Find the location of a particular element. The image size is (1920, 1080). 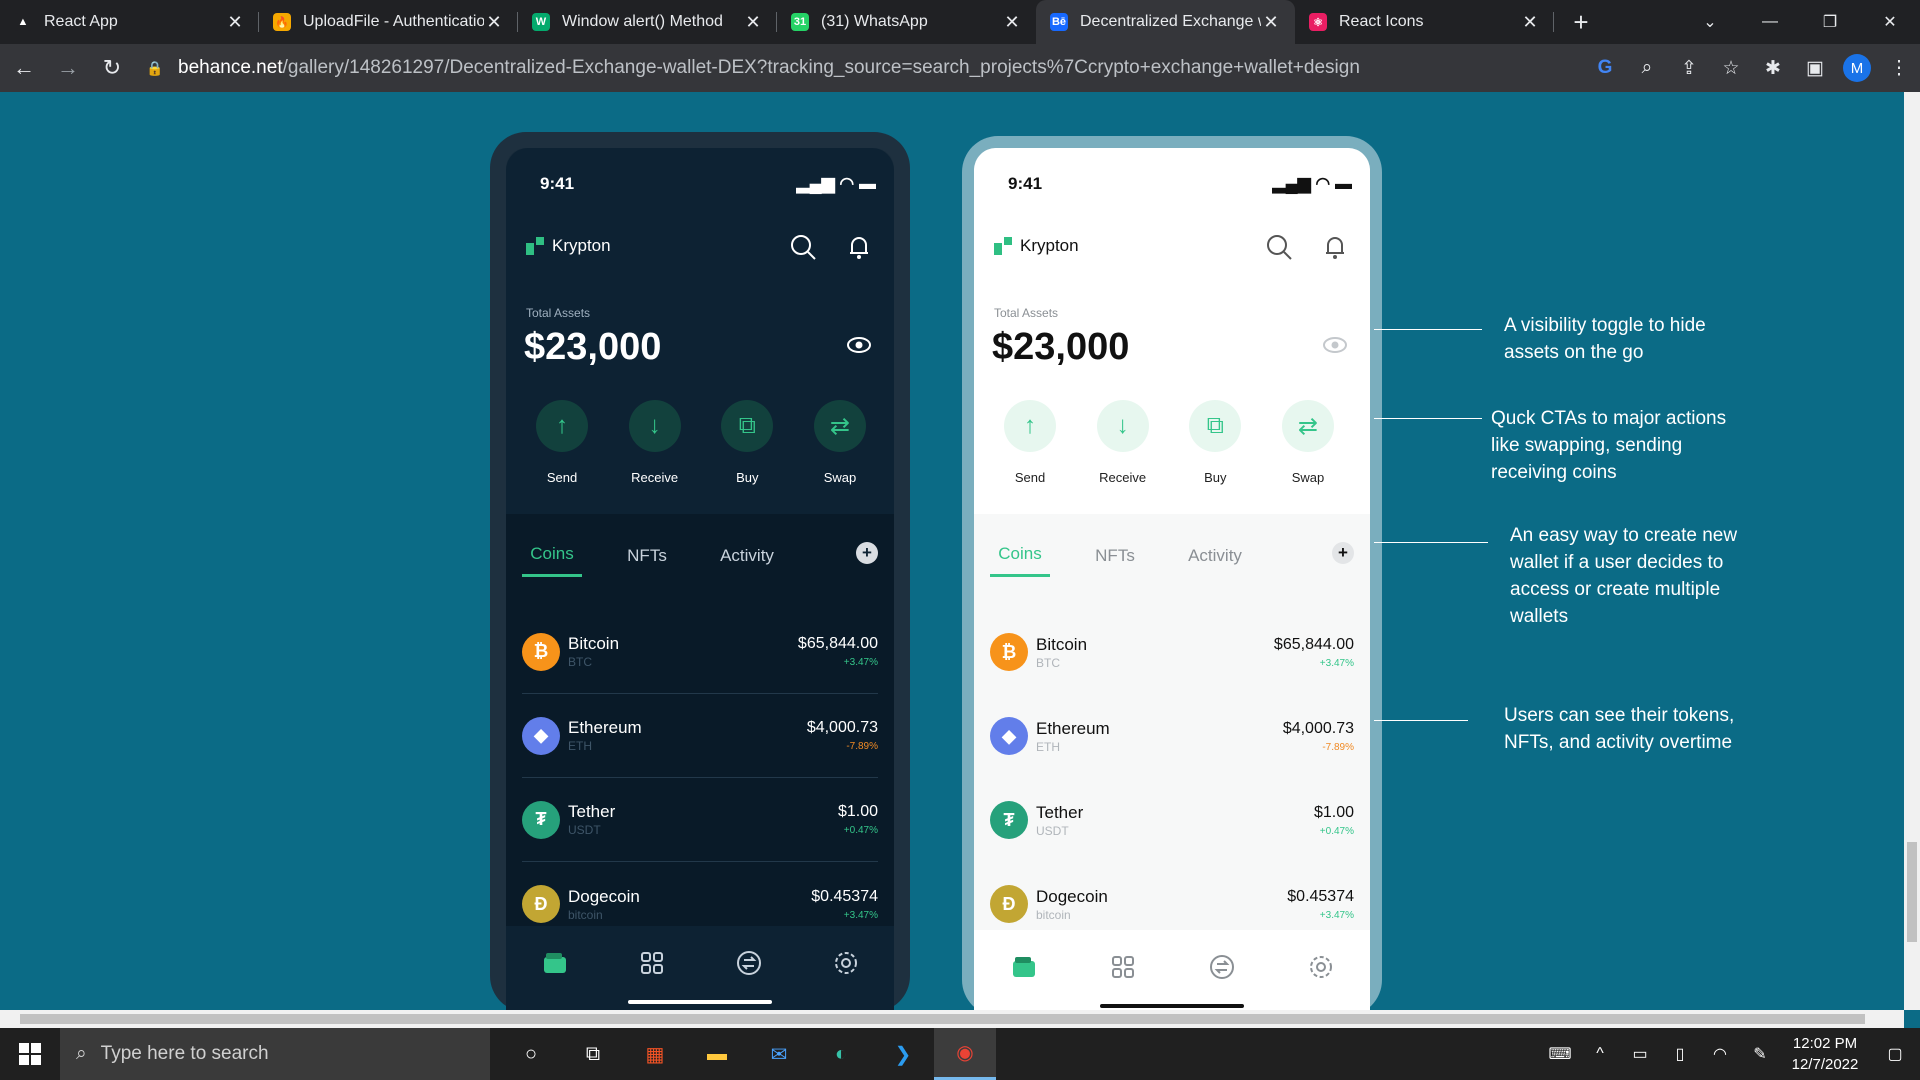

vscode-icon: ❯ is located at coordinates (903, 1054).